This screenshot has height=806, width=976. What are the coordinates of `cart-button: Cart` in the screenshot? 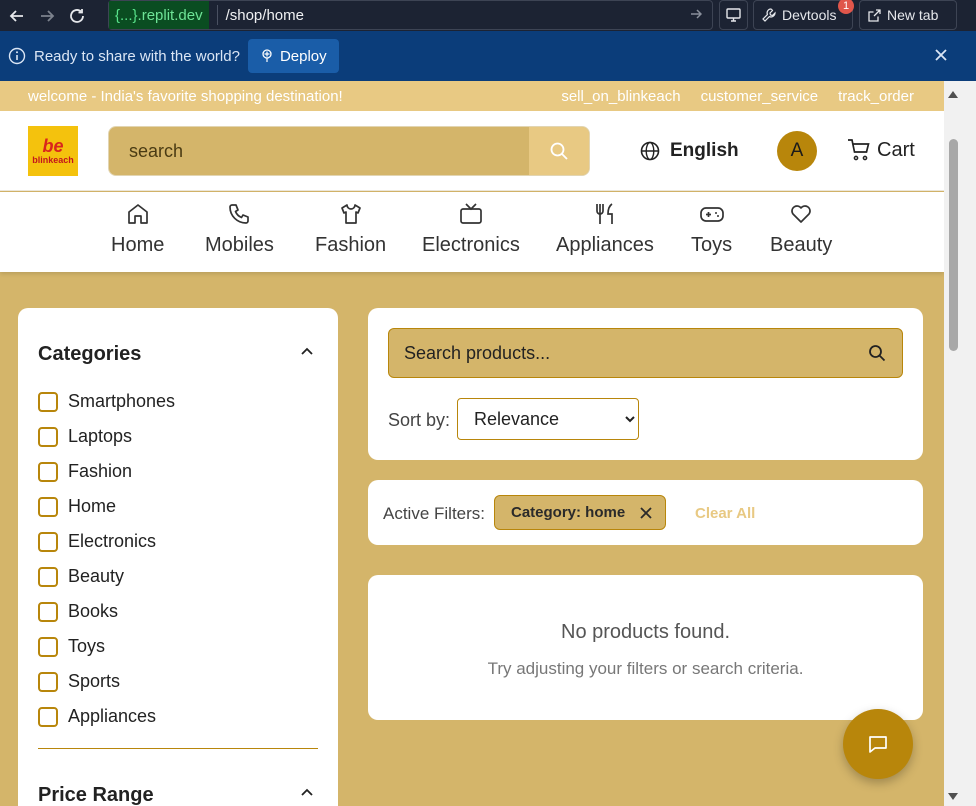 It's located at (881, 150).